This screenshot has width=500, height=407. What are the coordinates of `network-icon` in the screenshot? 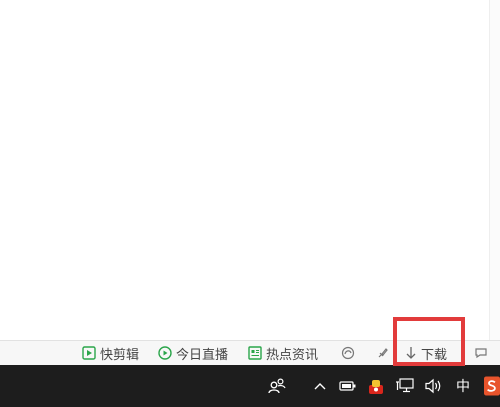 It's located at (405, 386).